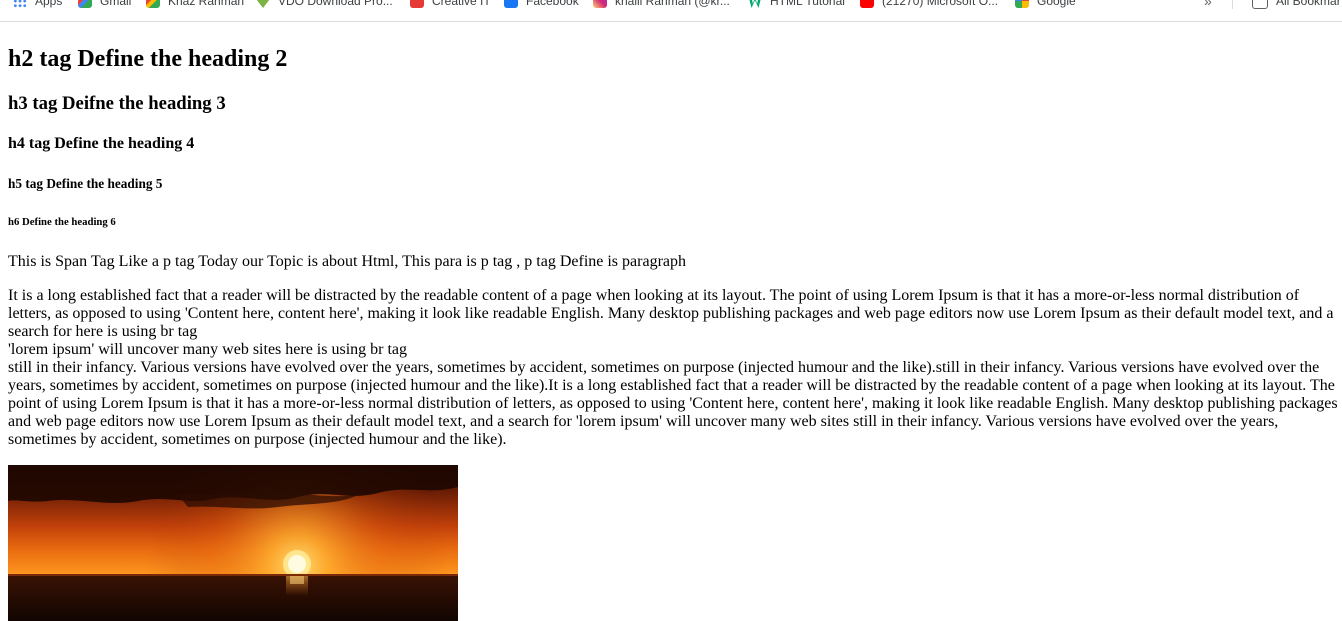 This screenshot has height=621, width=1342. What do you see at coordinates (148, 59) in the screenshot?
I see `heading-2: h2 tag Define the heading 2` at bounding box center [148, 59].